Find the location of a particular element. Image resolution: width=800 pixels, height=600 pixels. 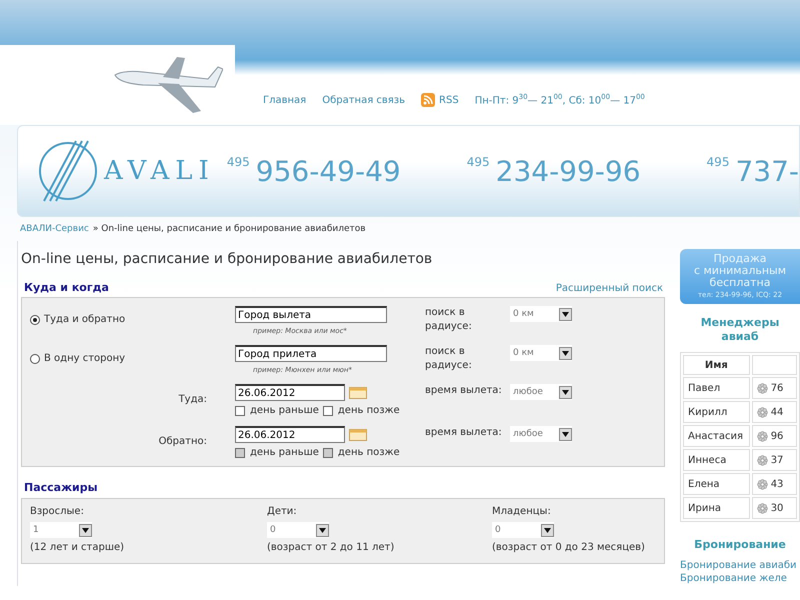

phone-number: 737- is located at coordinates (767, 171).